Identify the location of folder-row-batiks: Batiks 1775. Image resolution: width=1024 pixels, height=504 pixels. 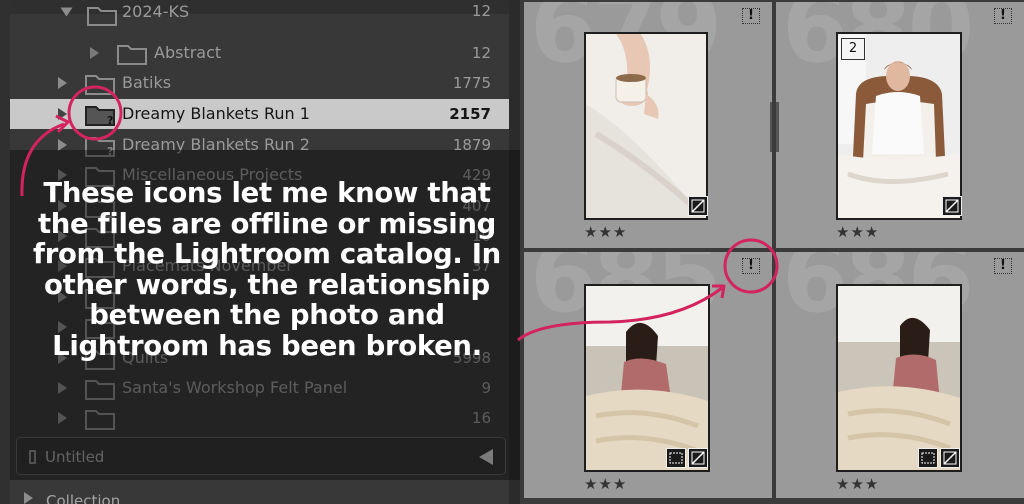
(259, 83).